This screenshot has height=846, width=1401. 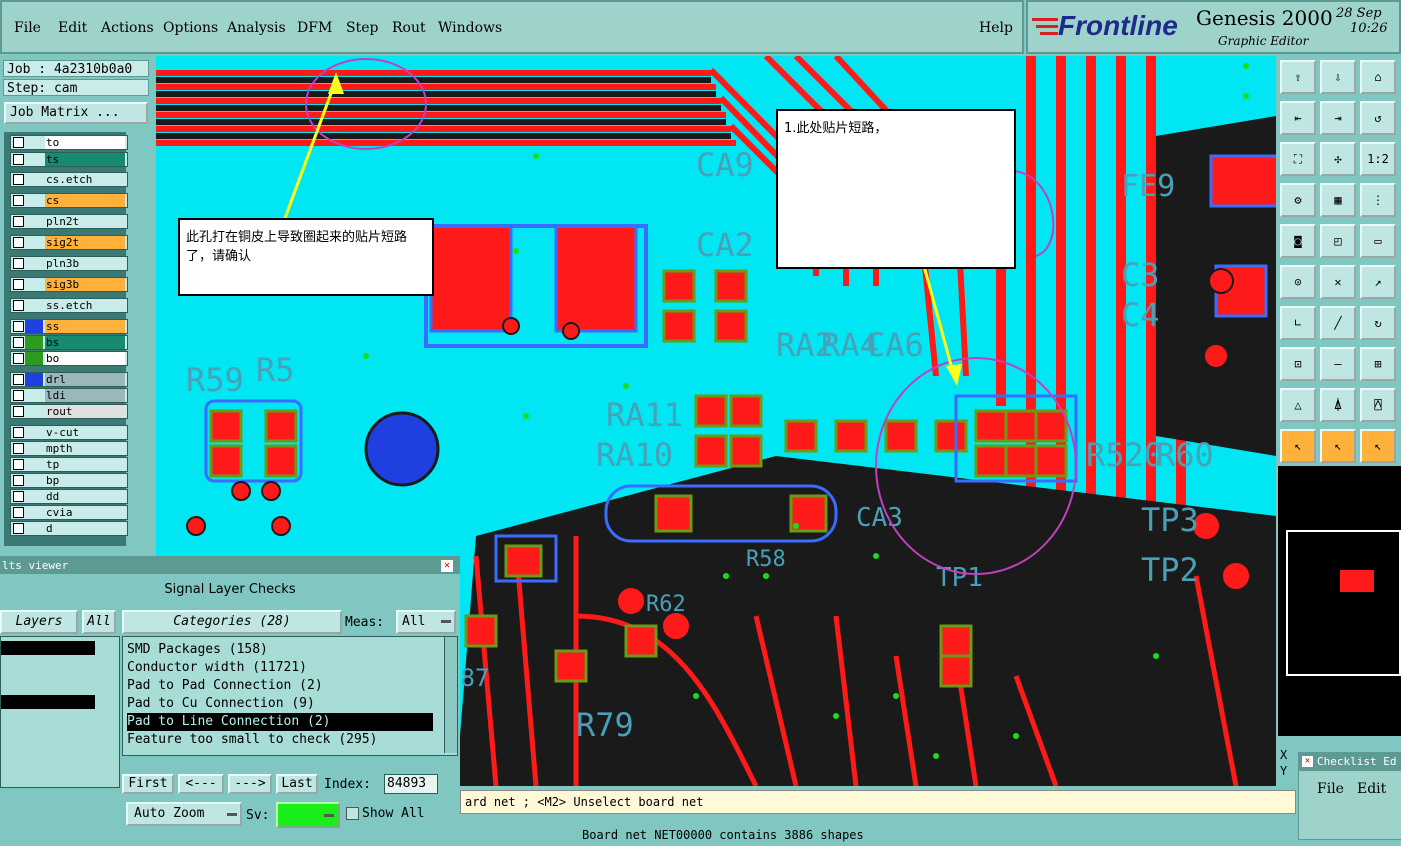 What do you see at coordinates (1298, 77) in the screenshot?
I see `zoom-home-icon: ⇪` at bounding box center [1298, 77].